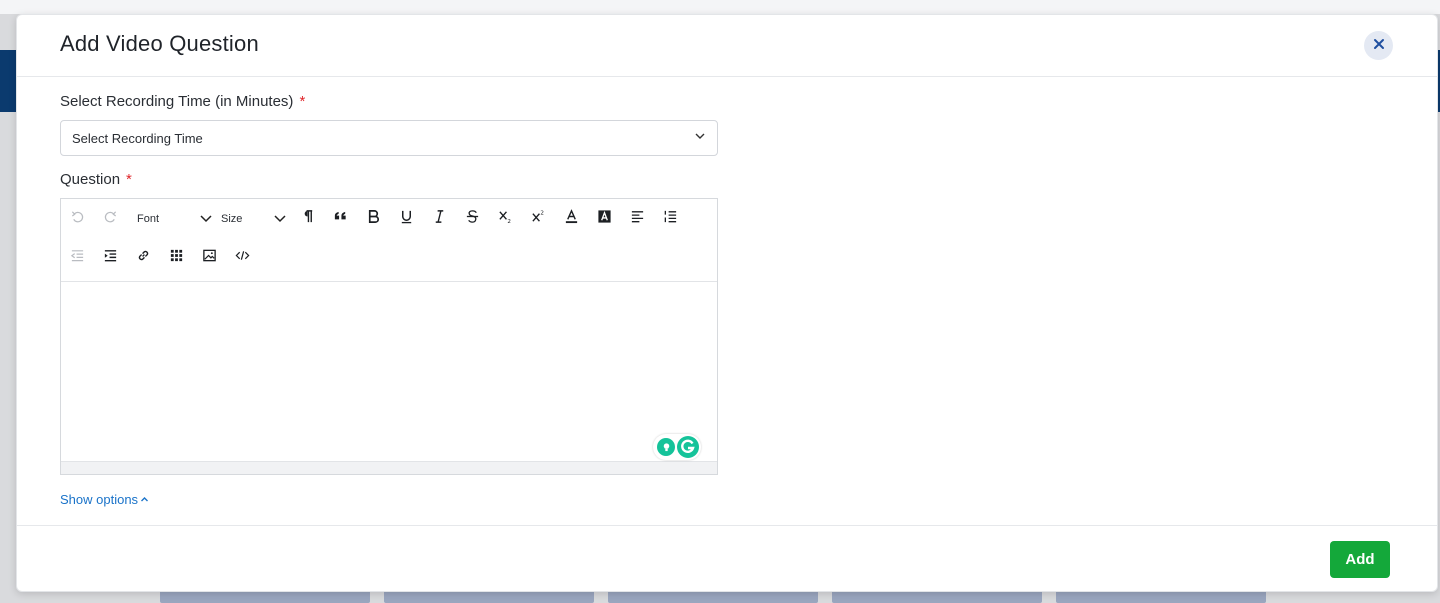  Describe the element at coordinates (255, 219) in the screenshot. I see `size-select: Size` at that location.